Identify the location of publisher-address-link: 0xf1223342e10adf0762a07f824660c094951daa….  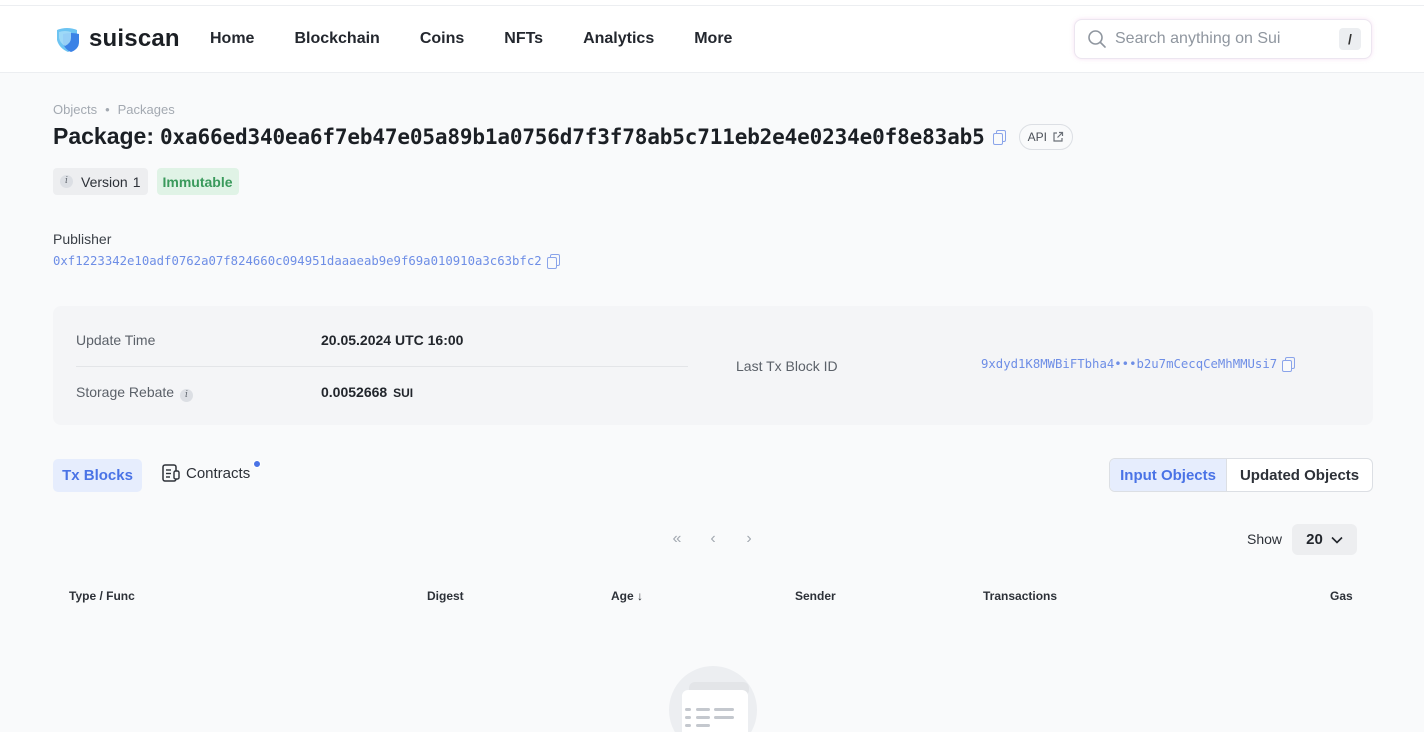
(297, 261).